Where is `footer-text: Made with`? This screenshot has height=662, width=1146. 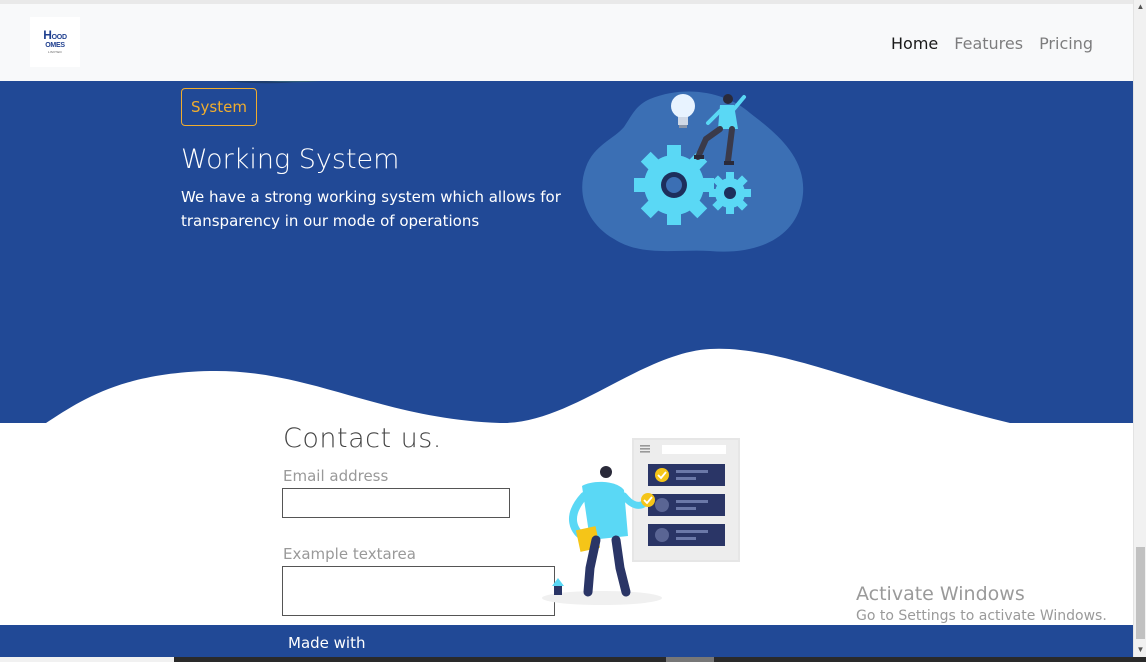 footer-text: Made with is located at coordinates (327, 643).